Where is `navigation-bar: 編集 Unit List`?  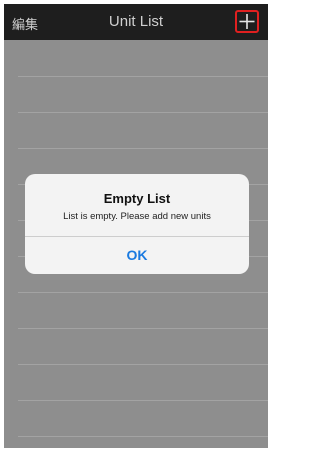
navigation-bar: 編集 Unit List is located at coordinates (136, 22).